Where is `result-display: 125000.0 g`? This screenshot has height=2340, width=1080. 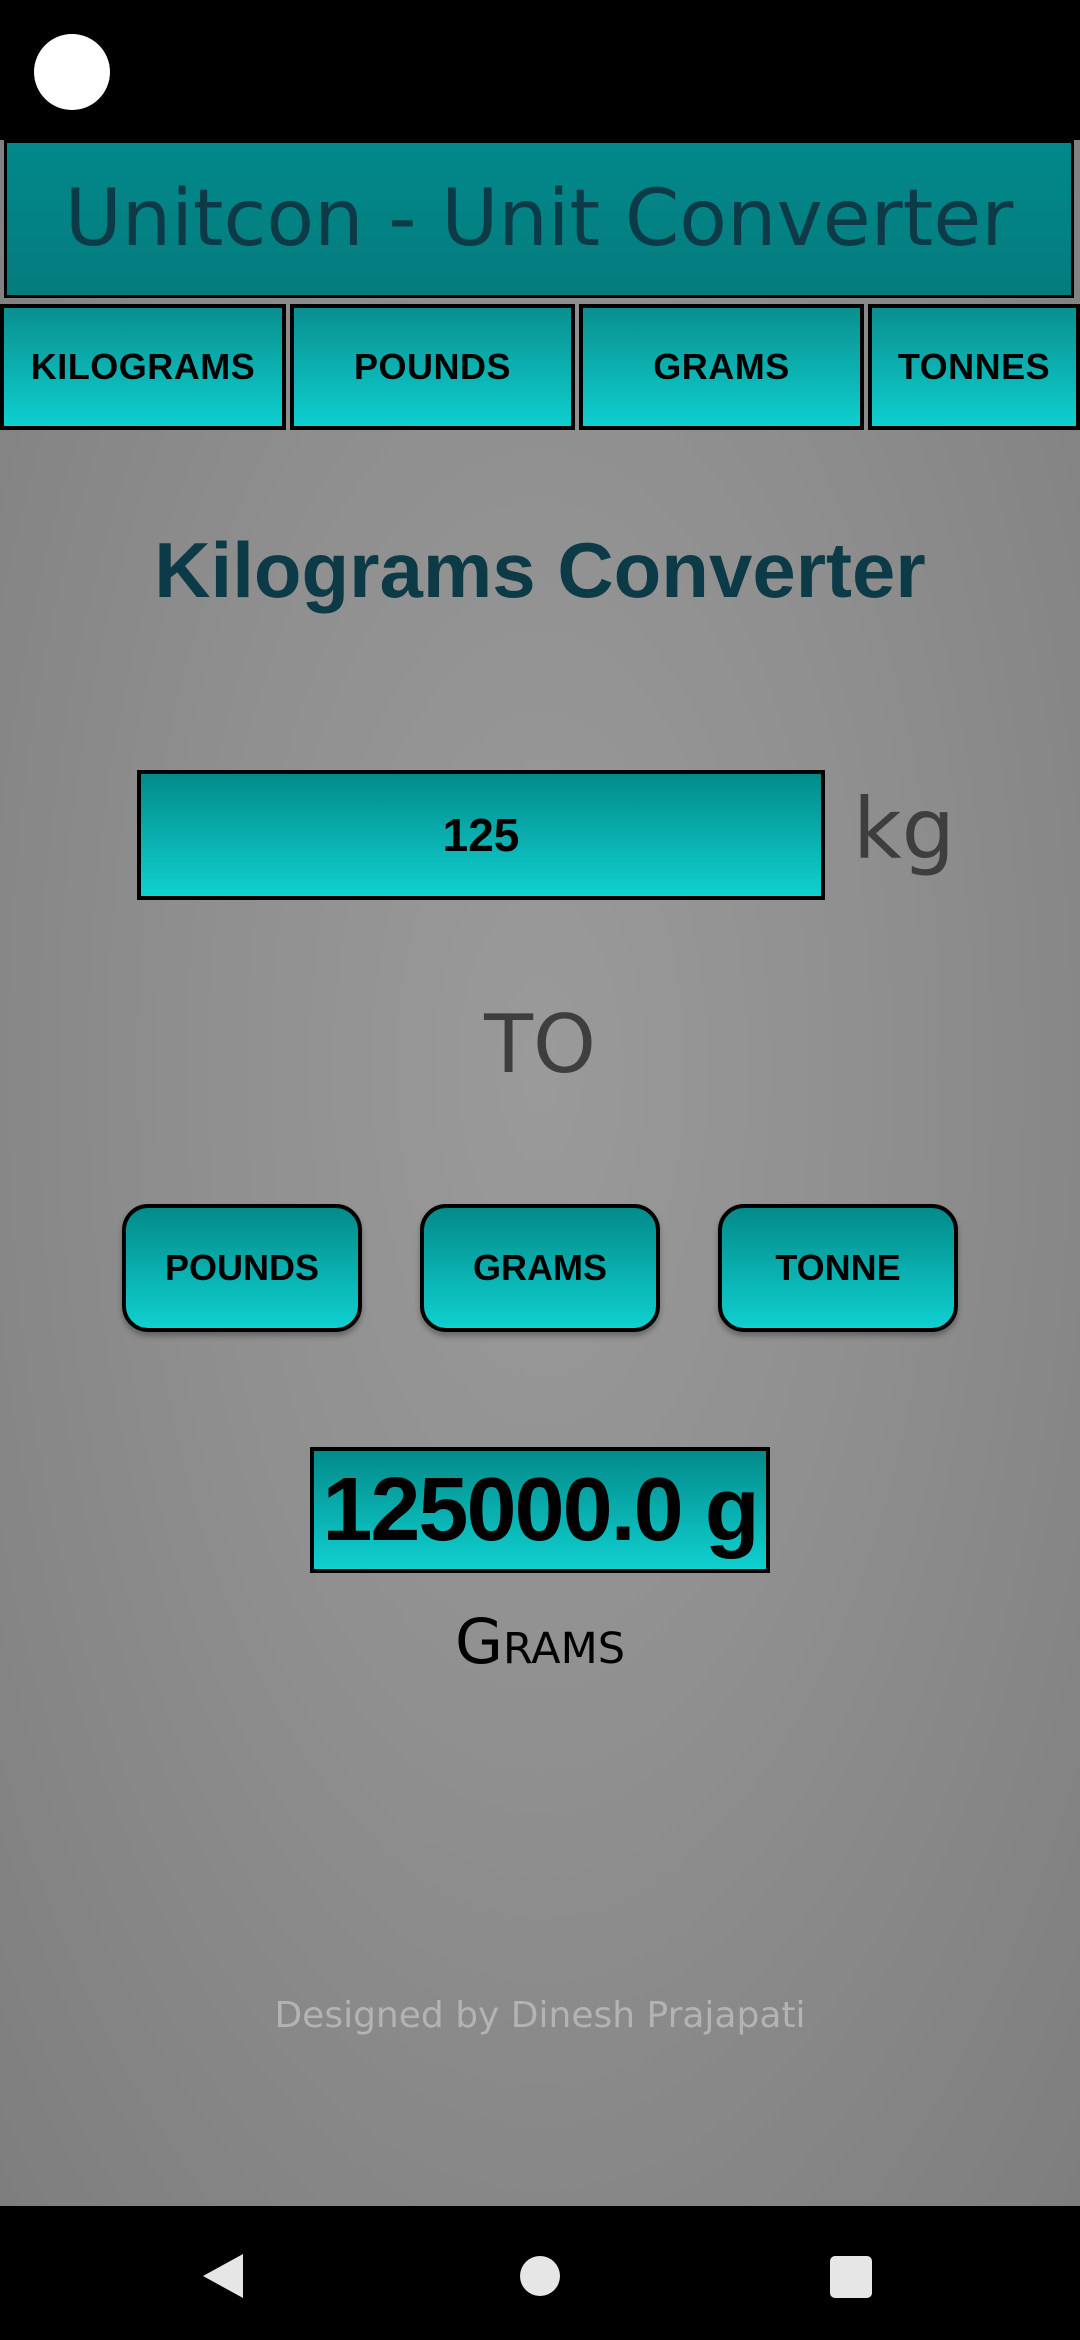
result-display: 125000.0 g is located at coordinates (540, 1510).